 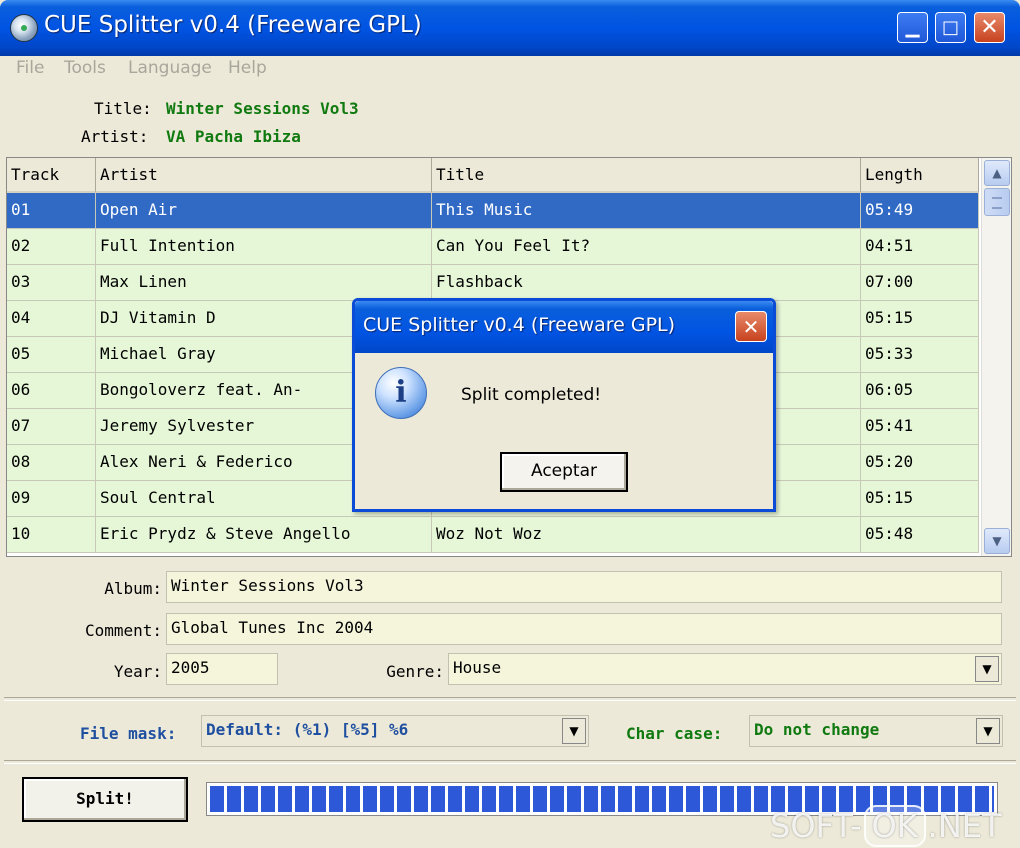 I want to click on file-mask-value: Default: (%1) [%5] %6, so click(x=307, y=729).